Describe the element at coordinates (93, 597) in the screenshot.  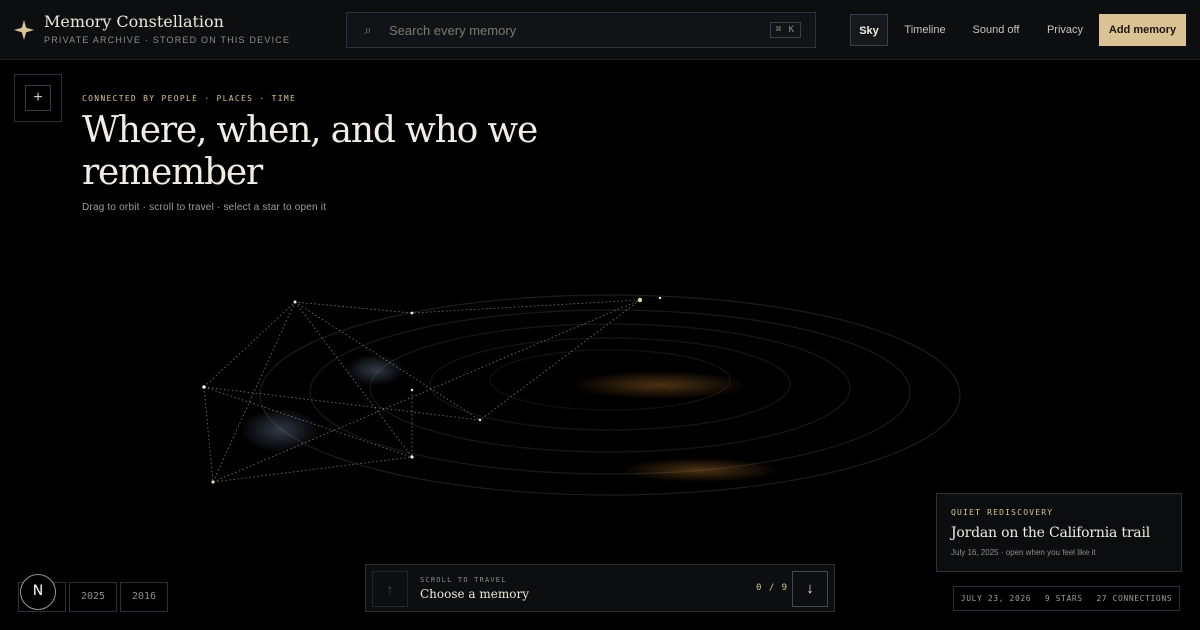
I see `year-chip-2025: 2025` at that location.